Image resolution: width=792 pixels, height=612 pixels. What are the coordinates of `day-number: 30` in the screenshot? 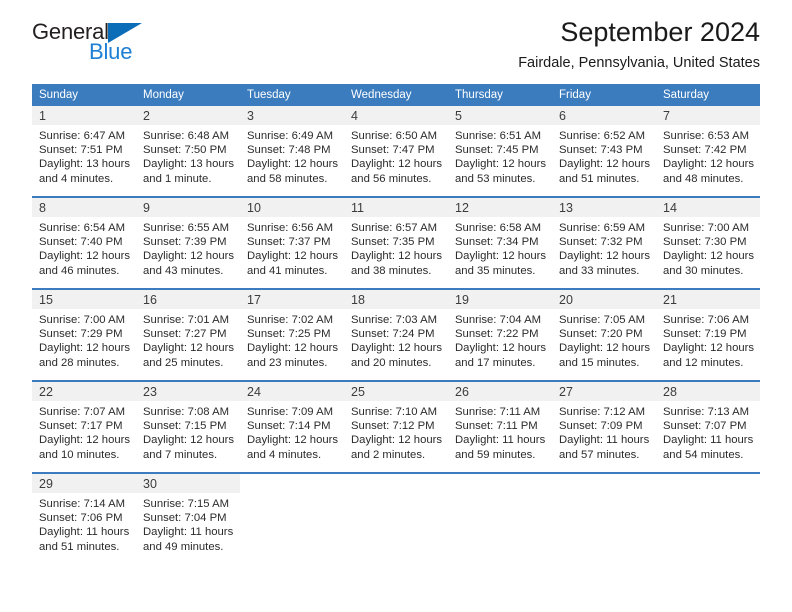 It's located at (150, 484).